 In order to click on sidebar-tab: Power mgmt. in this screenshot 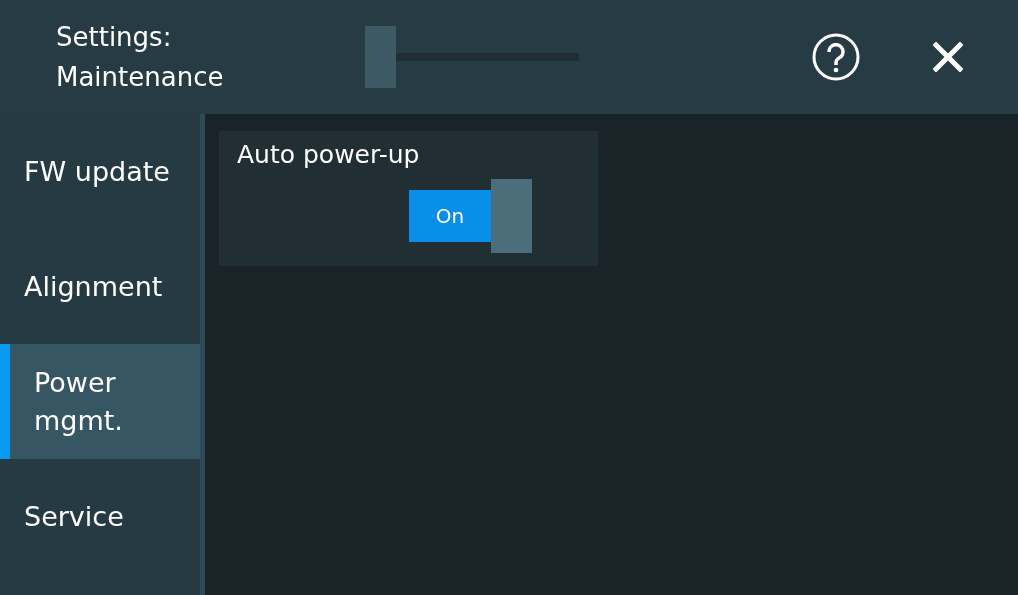, I will do `click(100, 401)`.